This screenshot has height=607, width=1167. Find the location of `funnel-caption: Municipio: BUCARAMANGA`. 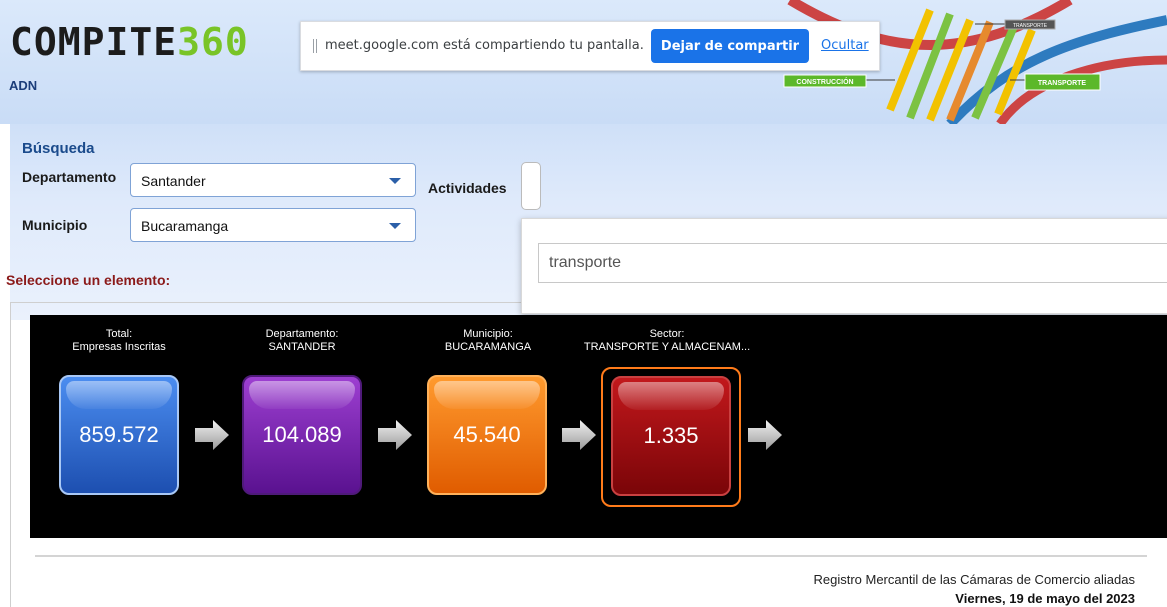

funnel-caption: Municipio: BUCARAMANGA is located at coordinates (488, 341).